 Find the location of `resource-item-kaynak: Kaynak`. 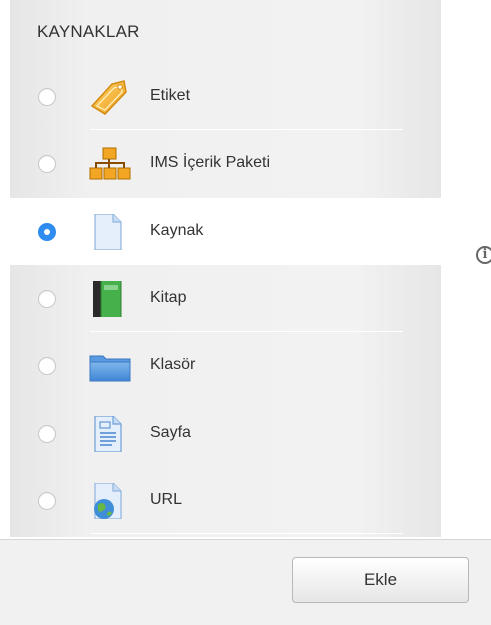

resource-item-kaynak: Kaynak is located at coordinates (220, 231).